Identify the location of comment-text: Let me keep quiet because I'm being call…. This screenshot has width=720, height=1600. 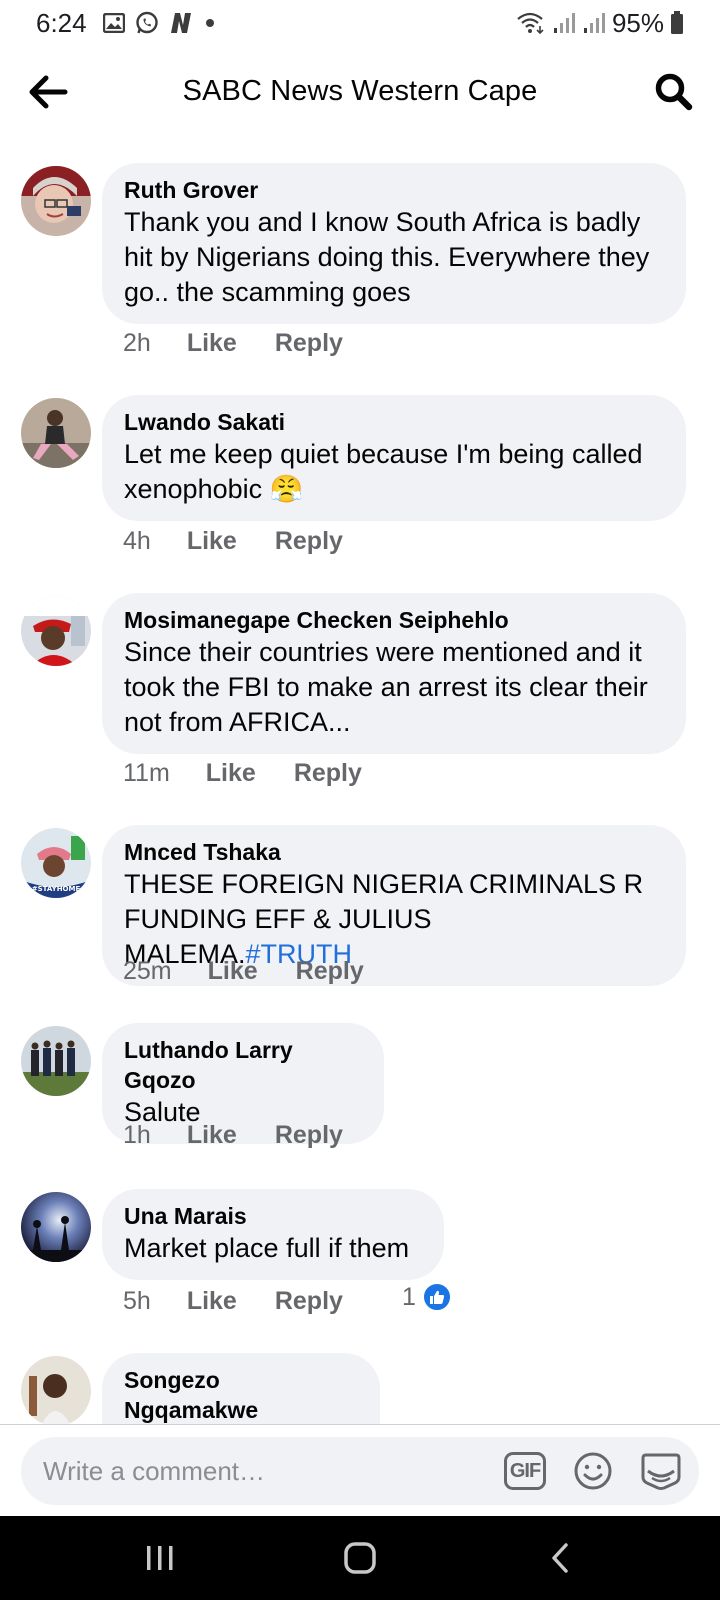
(383, 471).